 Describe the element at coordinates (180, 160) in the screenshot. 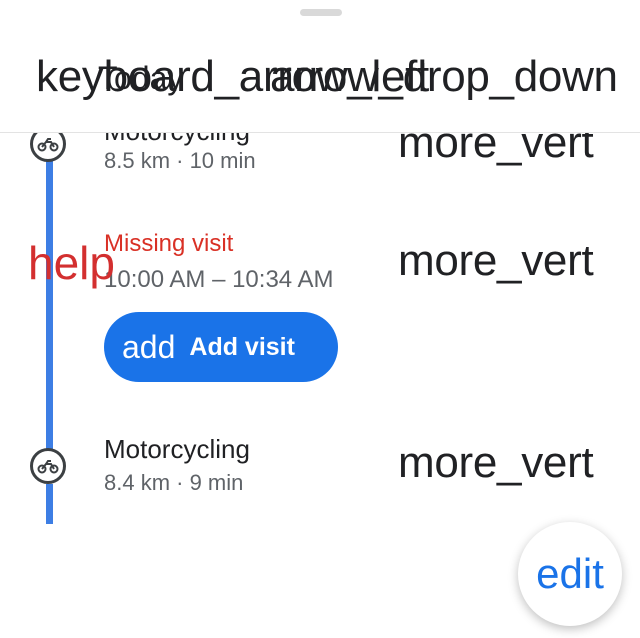

I see `segment-subtitle: 8.5 km · 10 min` at that location.